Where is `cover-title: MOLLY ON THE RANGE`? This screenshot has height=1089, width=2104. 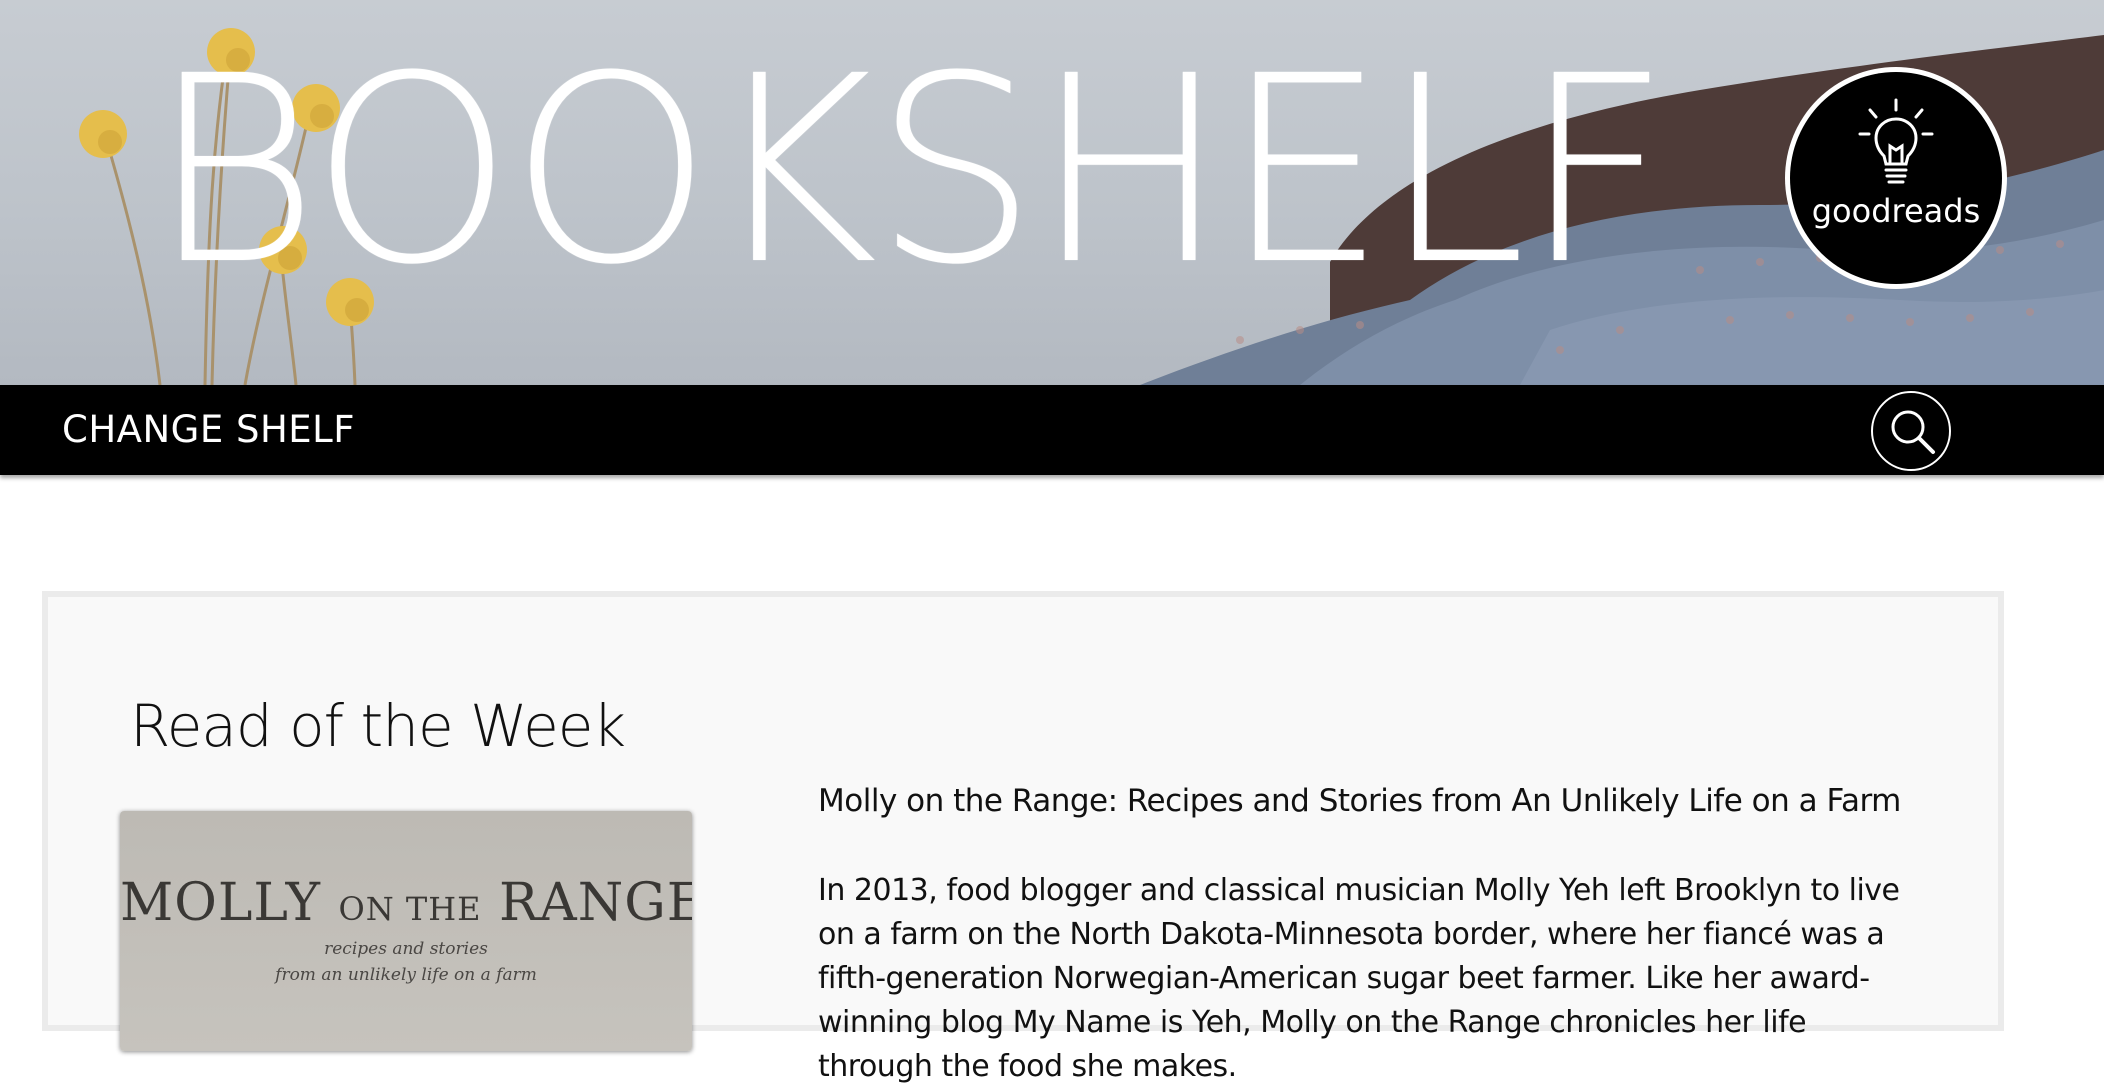
cover-title: MOLLY ON THE RANGE is located at coordinates (406, 903).